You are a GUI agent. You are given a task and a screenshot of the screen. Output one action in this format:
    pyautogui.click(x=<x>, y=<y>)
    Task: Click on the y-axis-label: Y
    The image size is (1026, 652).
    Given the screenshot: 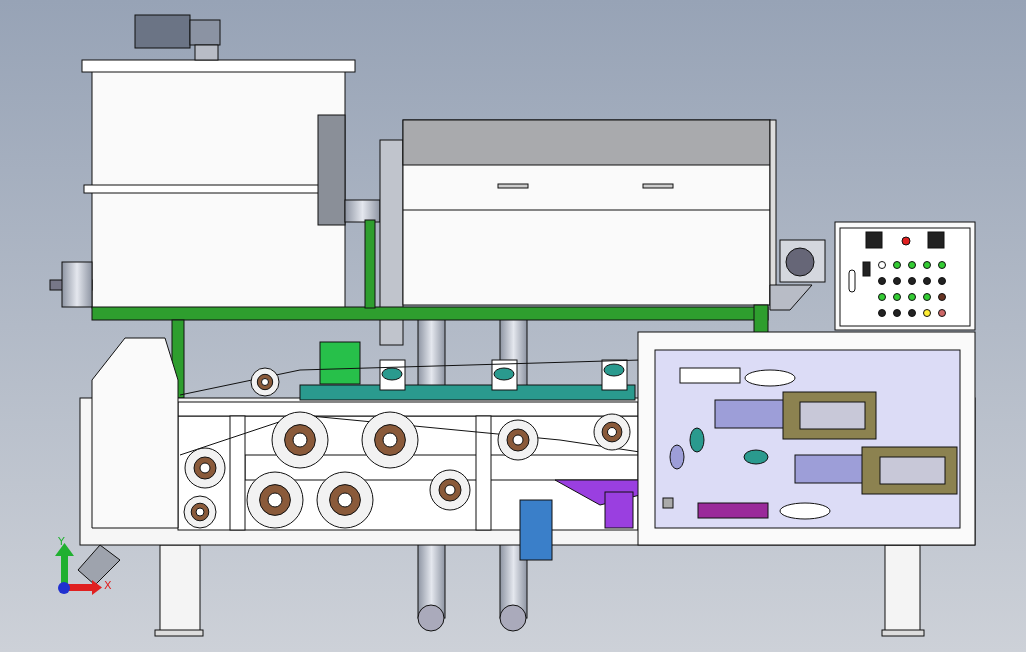 What is the action you would take?
    pyautogui.click(x=61, y=541)
    